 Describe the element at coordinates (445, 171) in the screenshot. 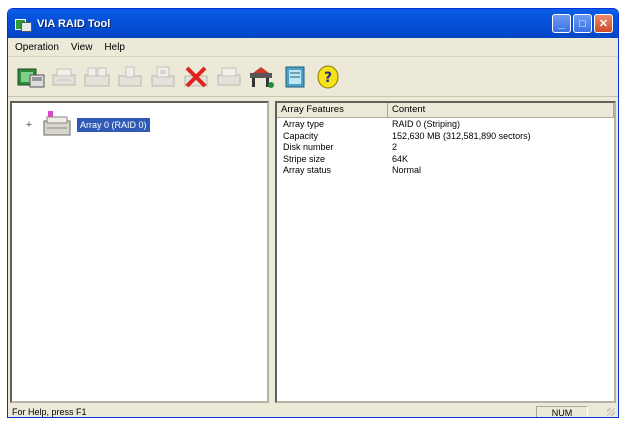

I see `list-row: Array status Normal` at that location.